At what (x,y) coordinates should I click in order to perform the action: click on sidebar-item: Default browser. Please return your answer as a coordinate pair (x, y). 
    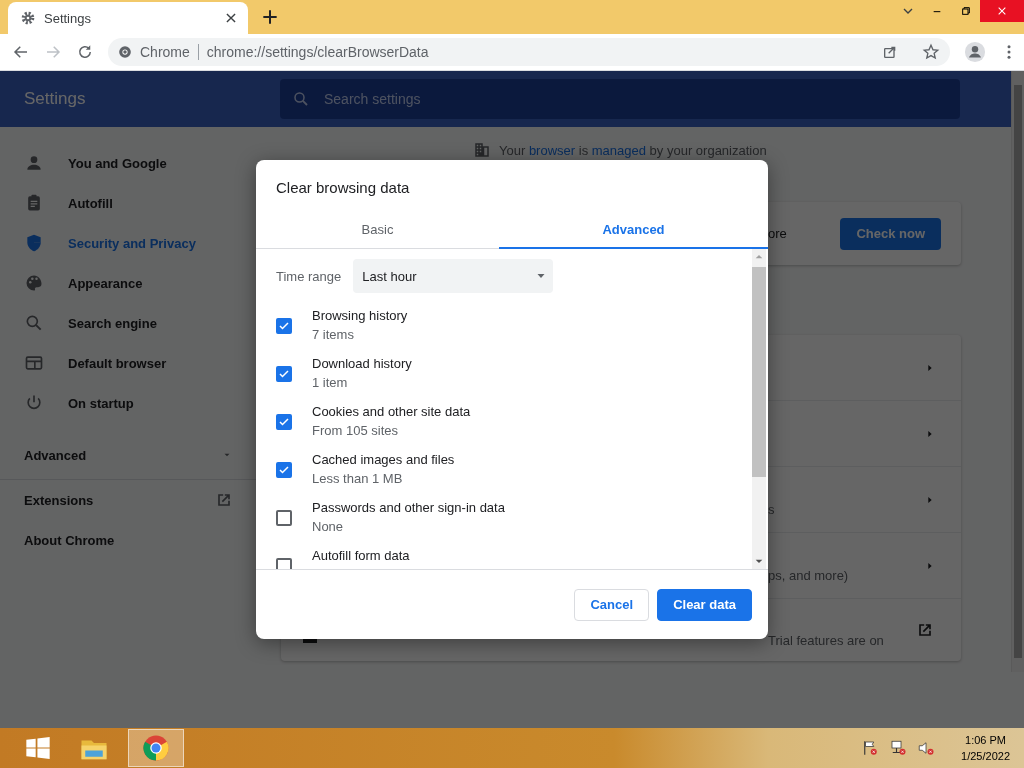
    Looking at the image, I should click on (128, 363).